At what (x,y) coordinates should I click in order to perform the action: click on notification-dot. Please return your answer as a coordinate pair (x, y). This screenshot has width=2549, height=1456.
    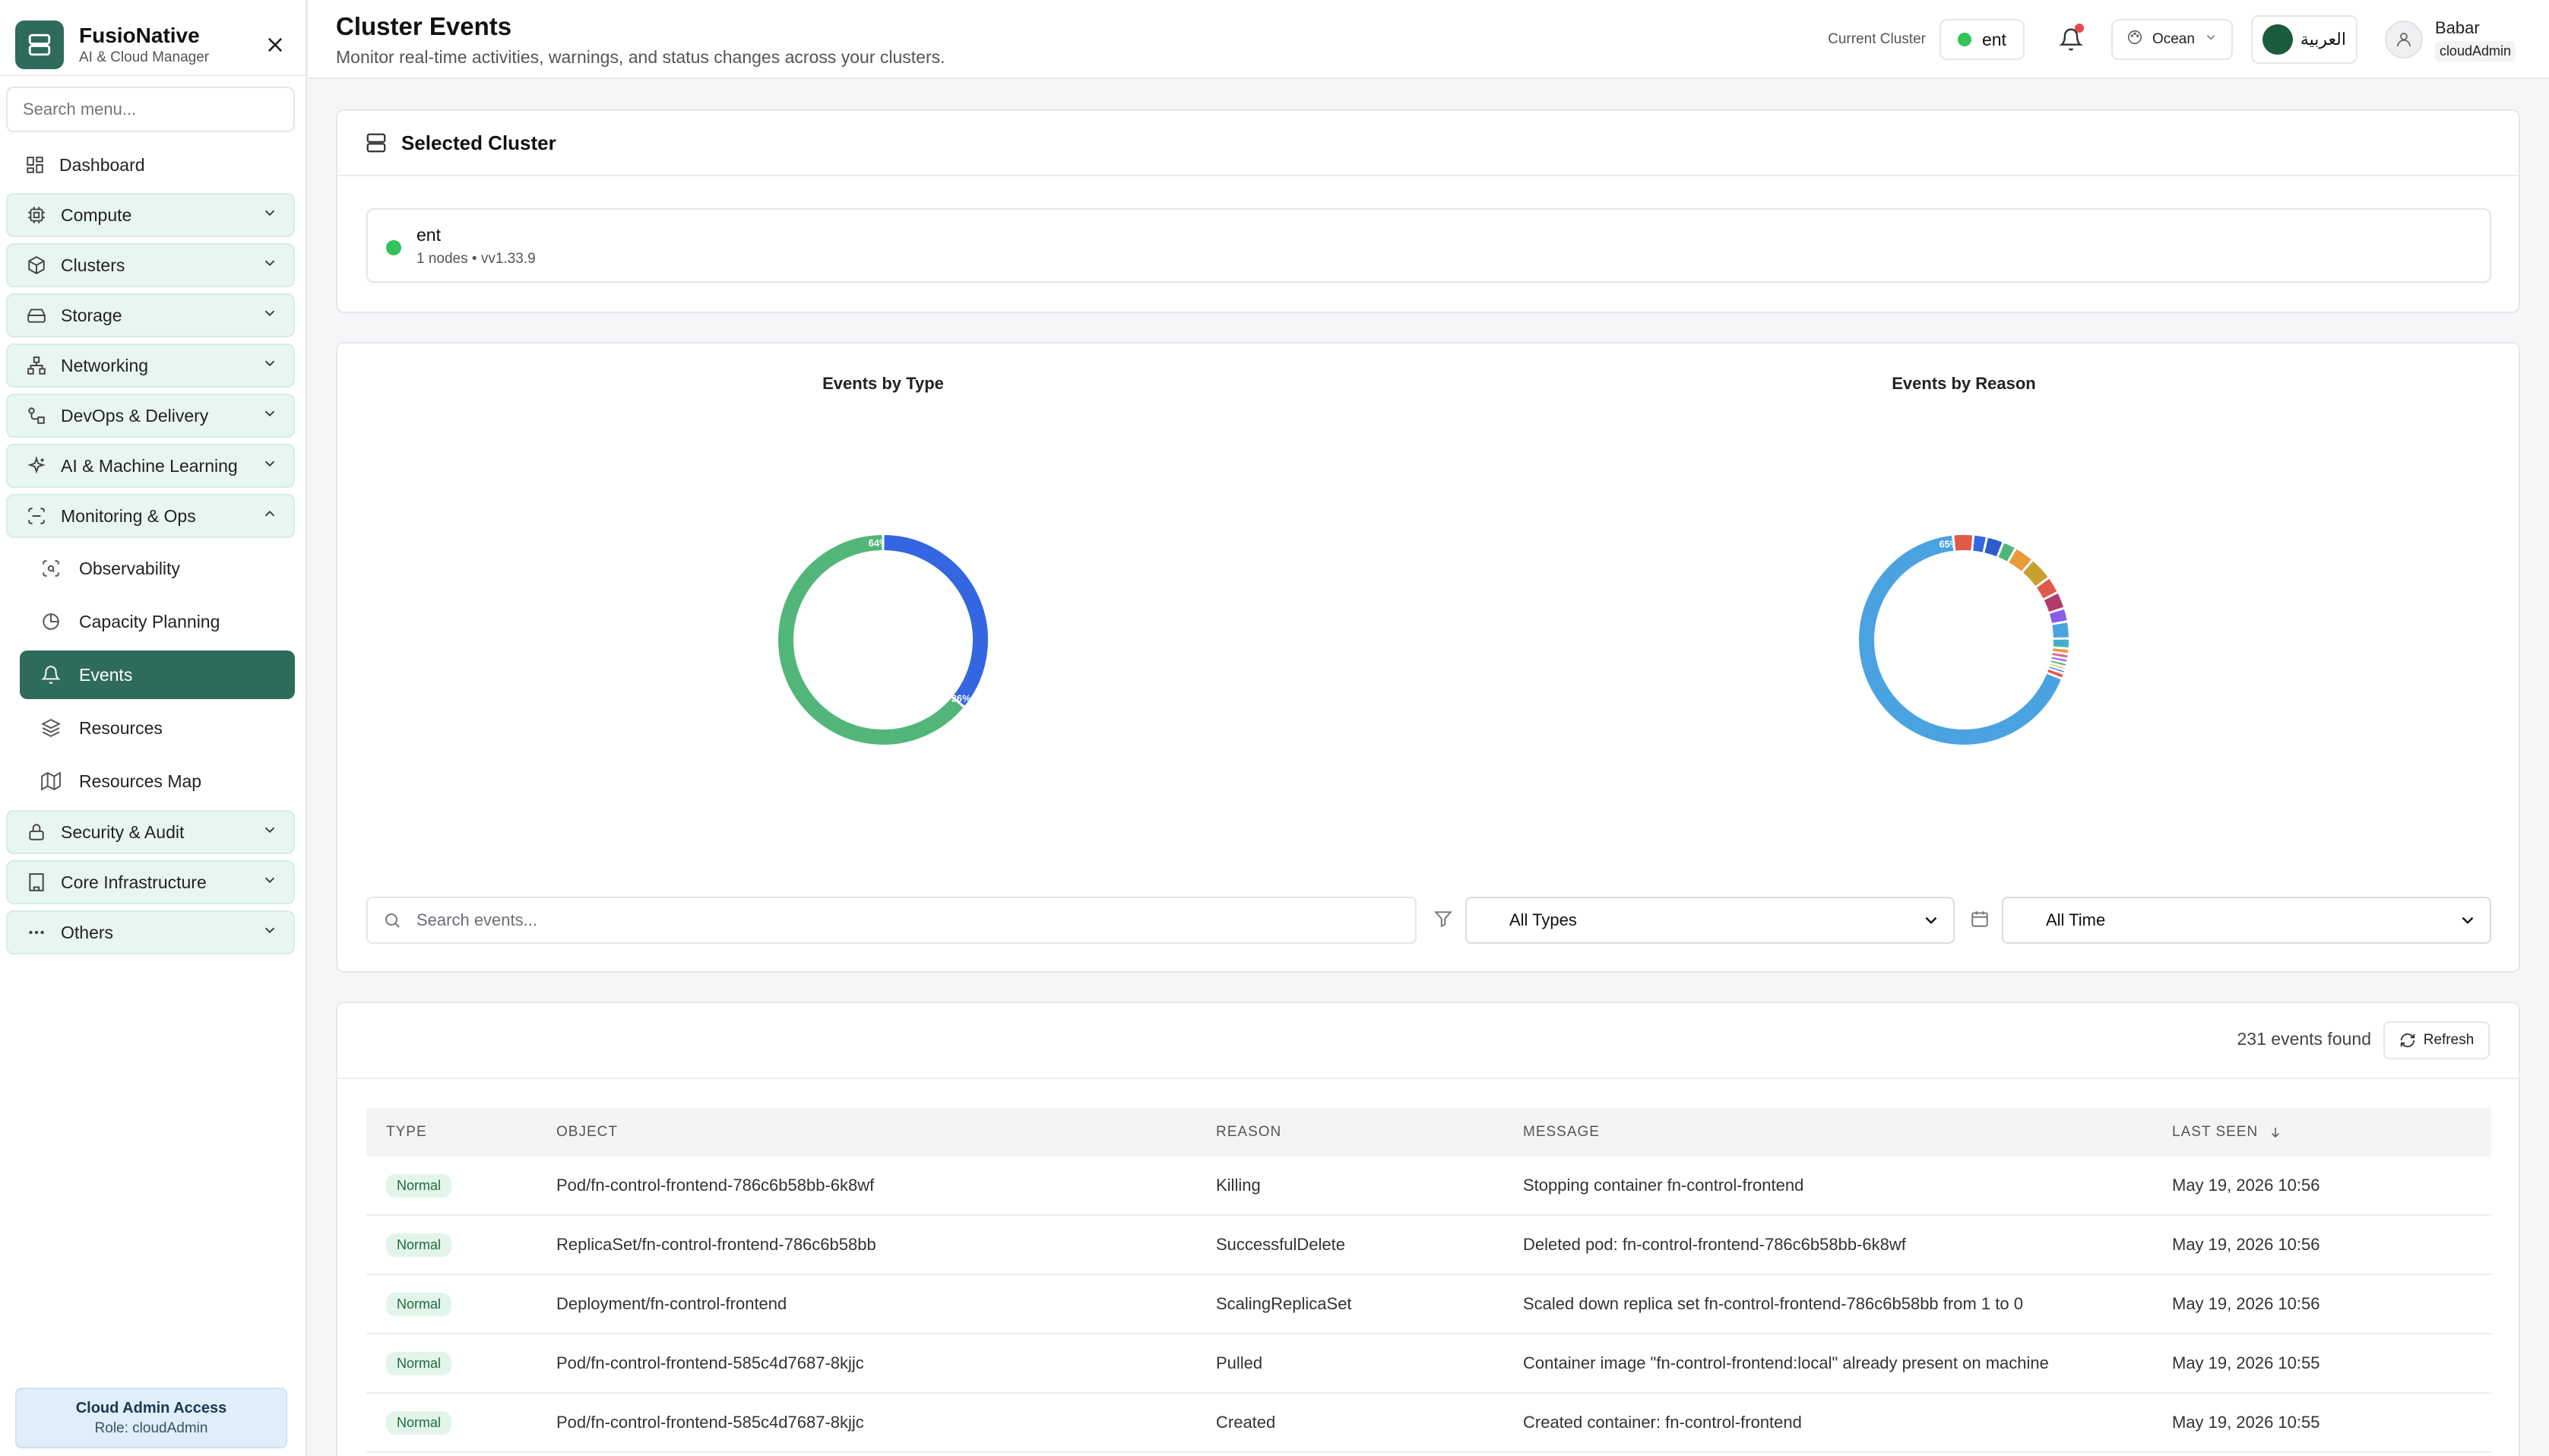
    Looking at the image, I should click on (2079, 28).